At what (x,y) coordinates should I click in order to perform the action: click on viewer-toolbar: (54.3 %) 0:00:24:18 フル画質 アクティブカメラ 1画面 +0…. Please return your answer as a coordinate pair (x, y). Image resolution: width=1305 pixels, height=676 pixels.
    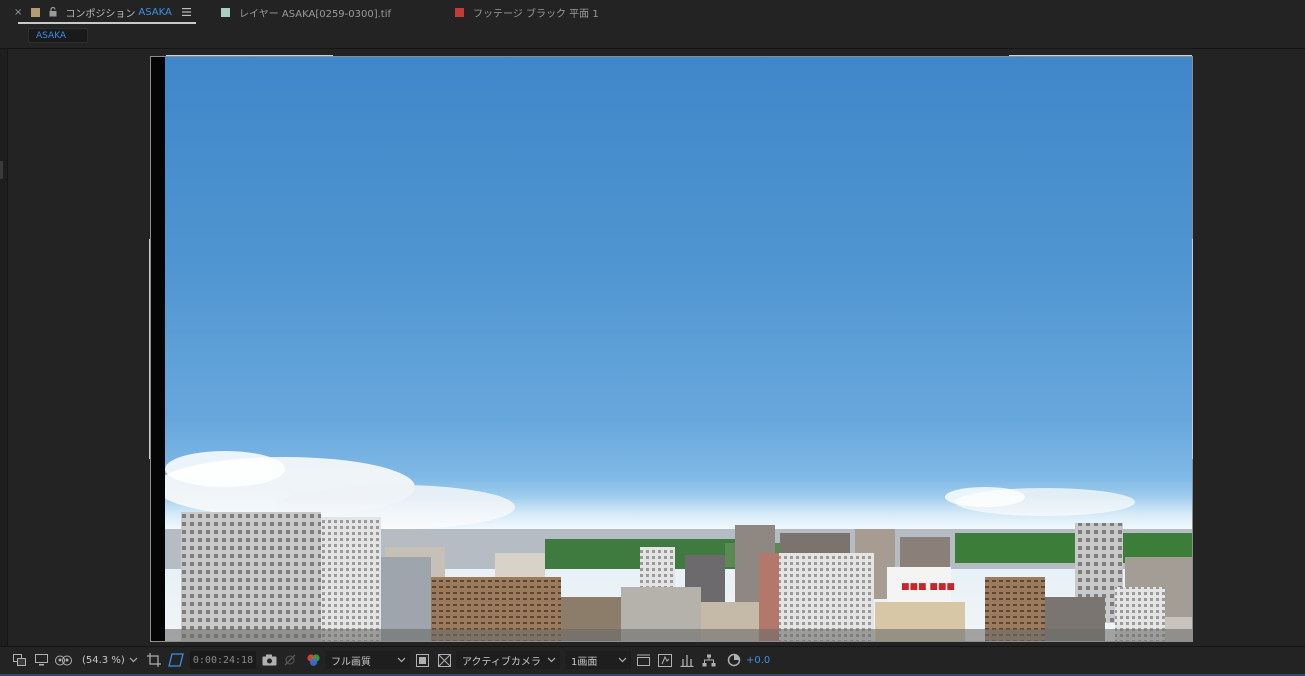
    Looking at the image, I should click on (652, 661).